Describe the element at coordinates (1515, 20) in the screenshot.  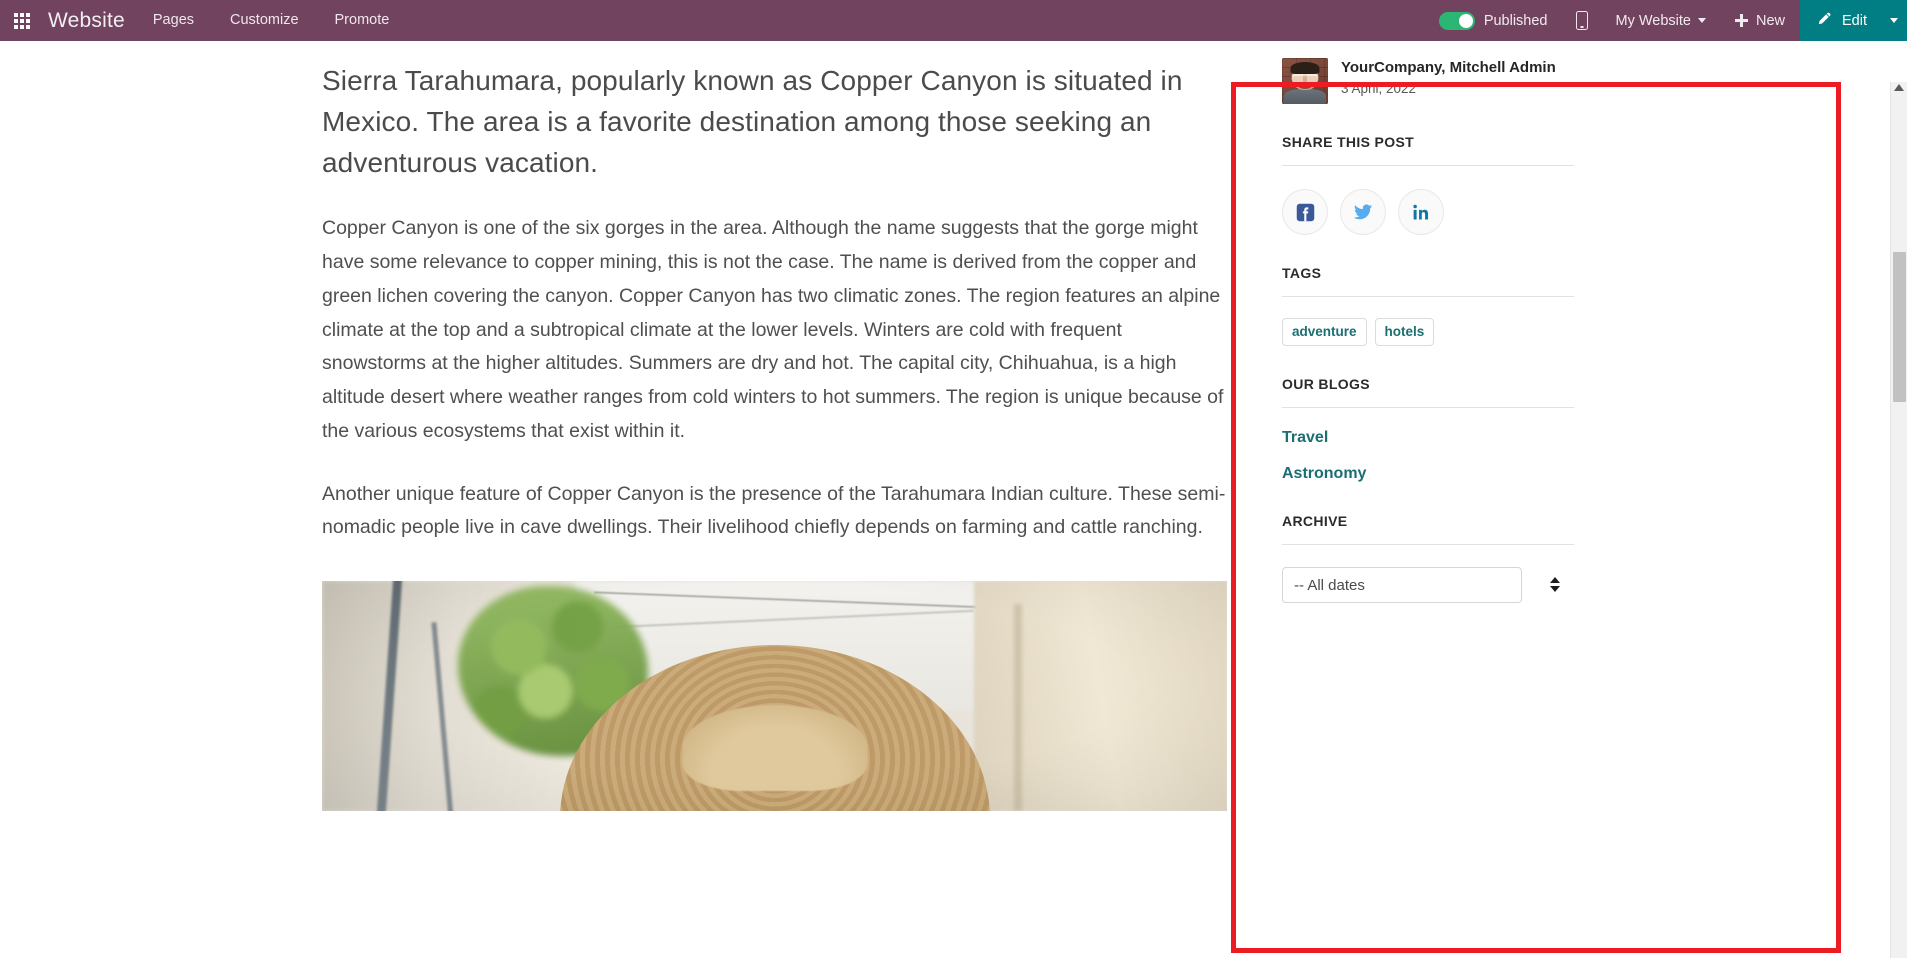
I see `publish-status-label: Published` at that location.